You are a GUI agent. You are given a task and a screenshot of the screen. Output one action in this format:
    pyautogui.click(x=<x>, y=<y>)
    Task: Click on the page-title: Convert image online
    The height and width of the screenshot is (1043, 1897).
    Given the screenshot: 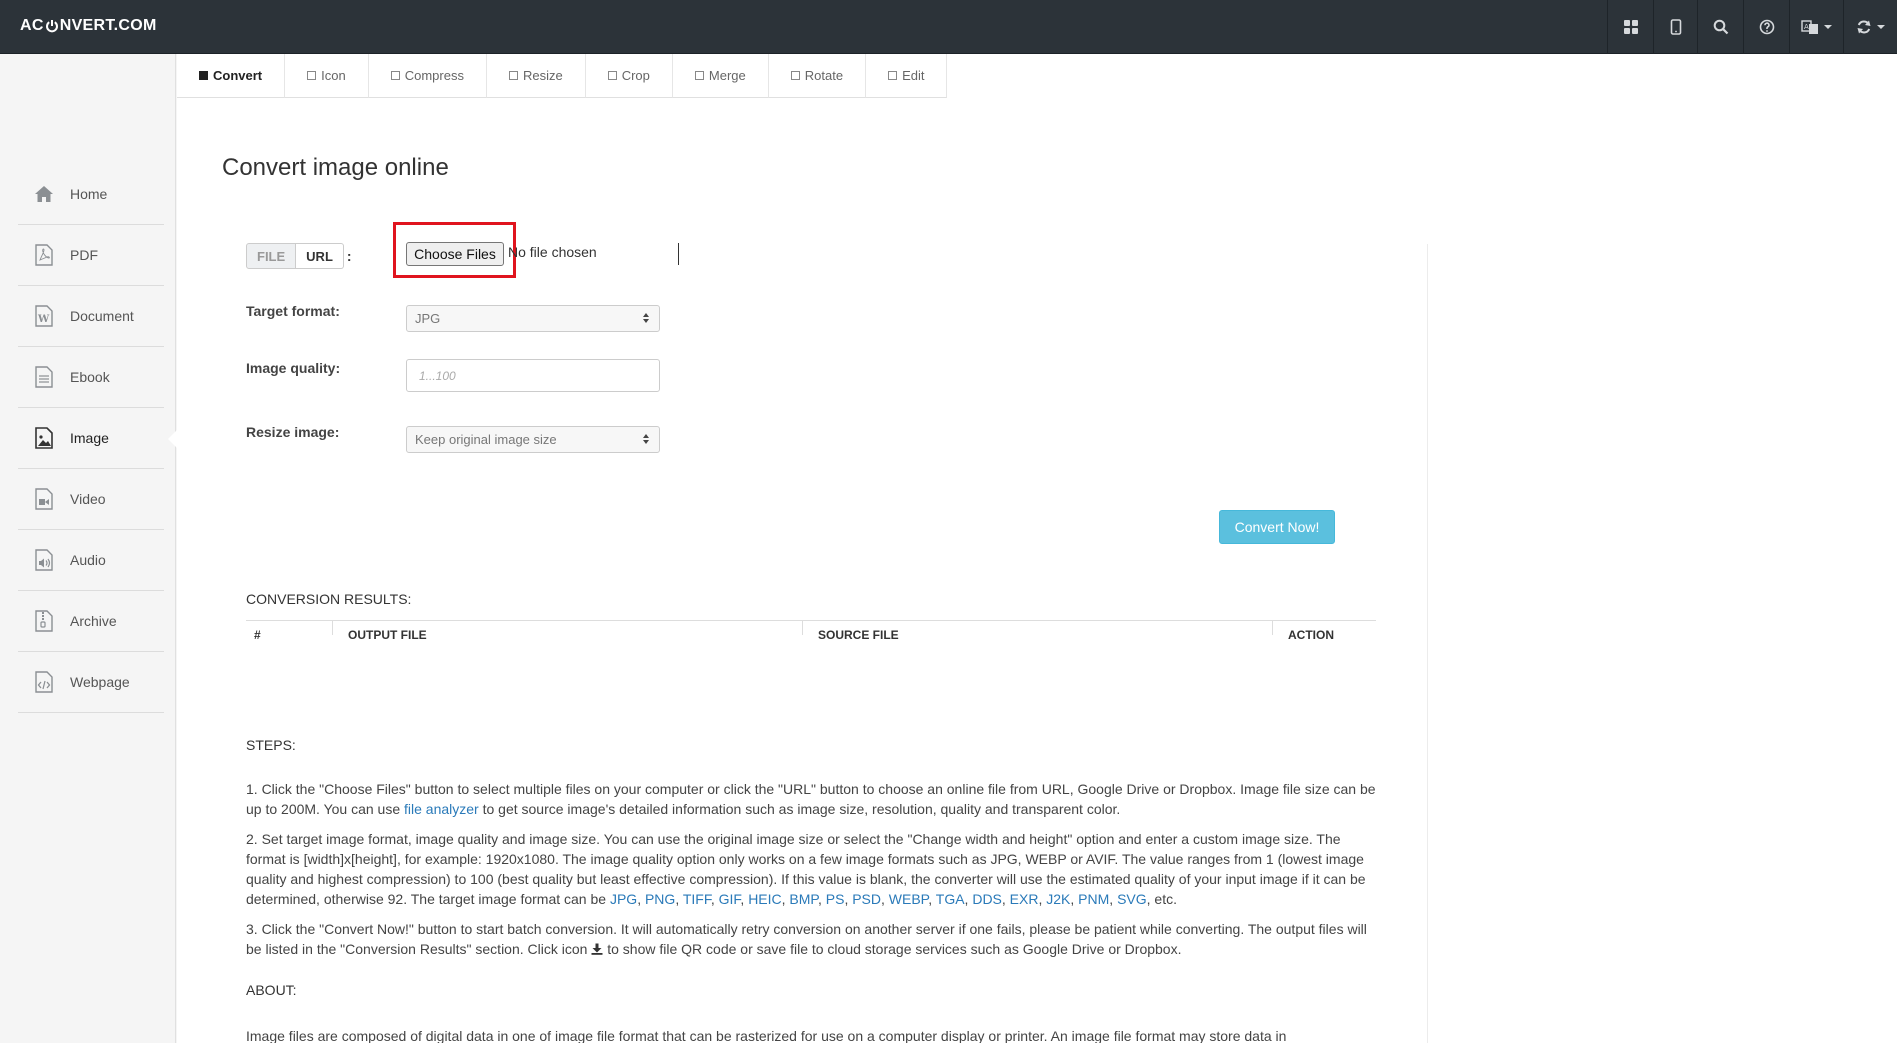 What is the action you would take?
    pyautogui.click(x=335, y=167)
    